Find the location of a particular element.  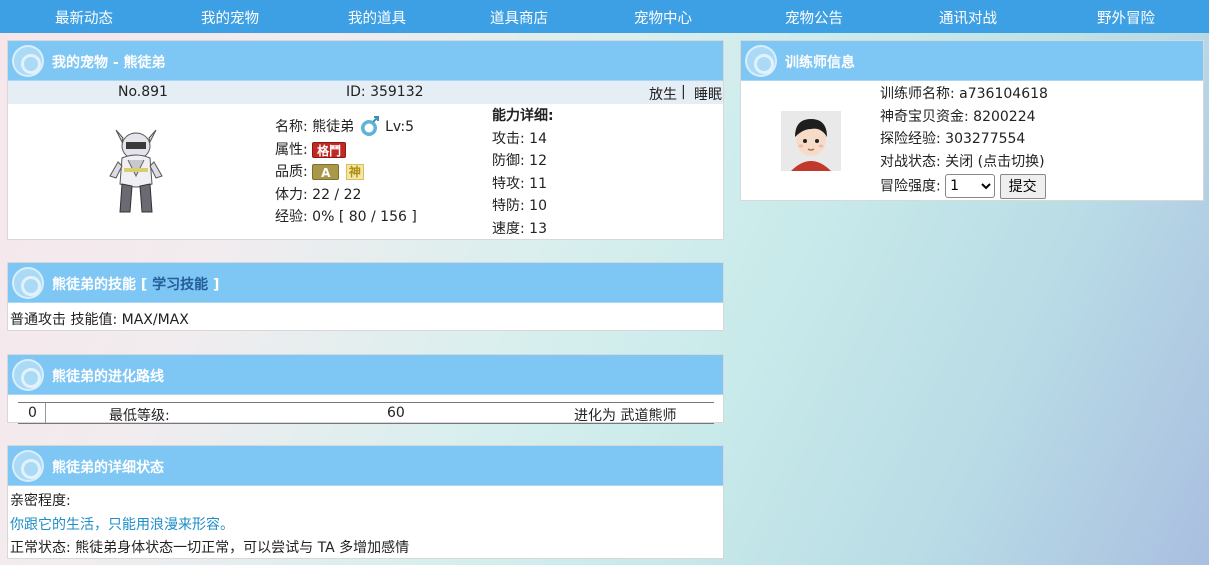

sleep-link: 睡眠 is located at coordinates (708, 94).